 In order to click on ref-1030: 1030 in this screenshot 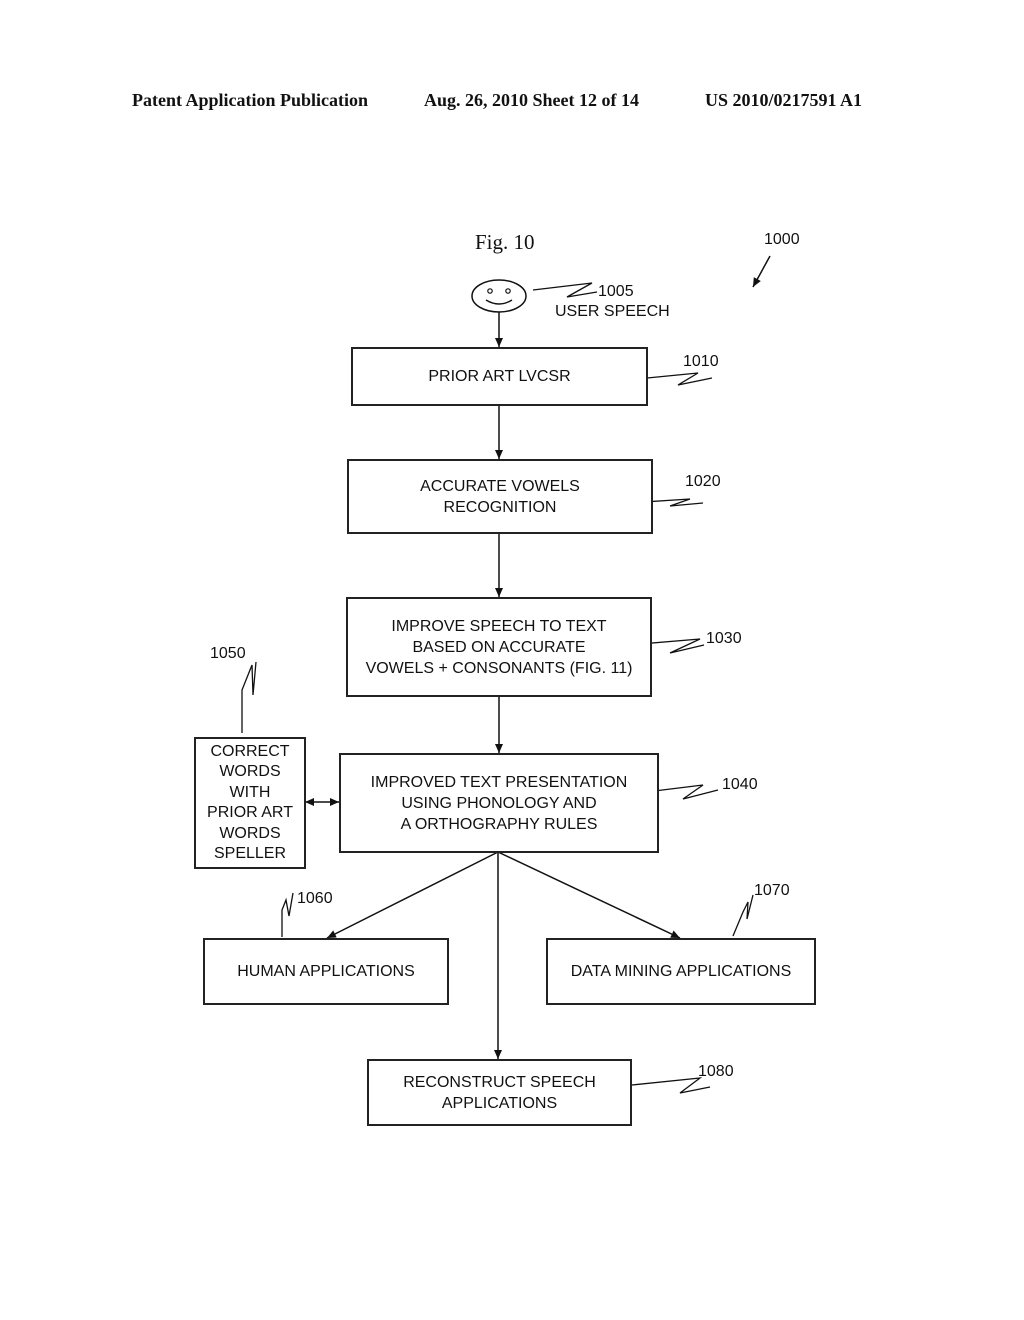, I will do `click(724, 638)`.